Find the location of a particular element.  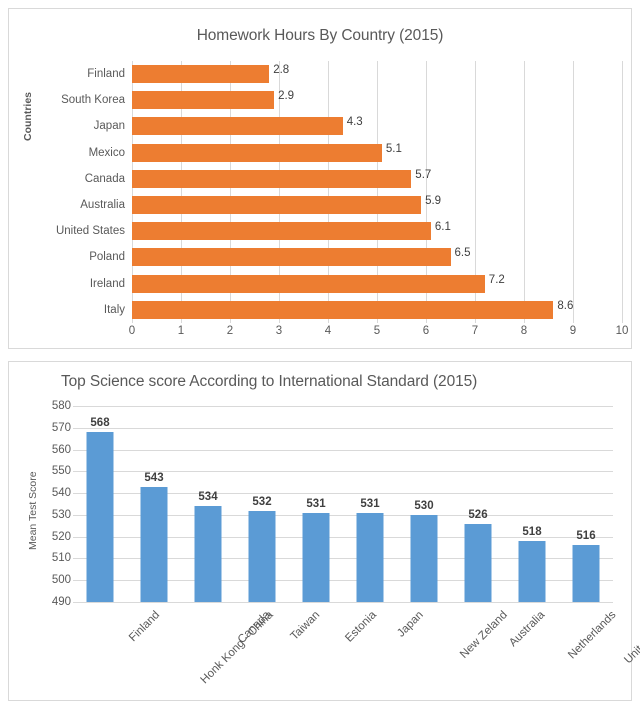

table-row: South Korea 2.9 is located at coordinates (341, 100).